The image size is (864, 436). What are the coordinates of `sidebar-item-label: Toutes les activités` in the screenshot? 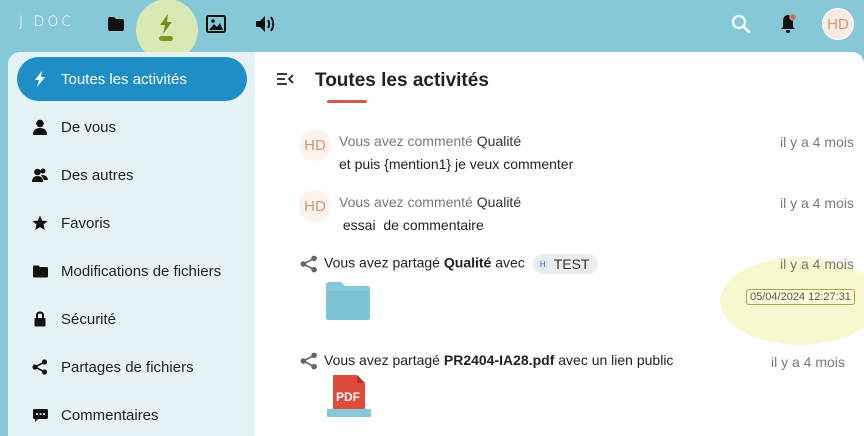 It's located at (124, 79).